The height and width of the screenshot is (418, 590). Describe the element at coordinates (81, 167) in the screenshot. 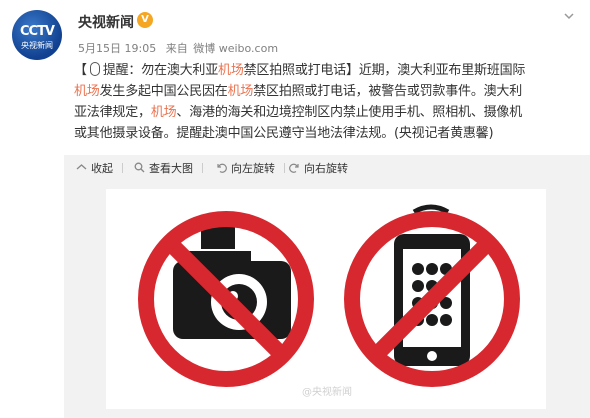

I see `collapse-icon` at that location.